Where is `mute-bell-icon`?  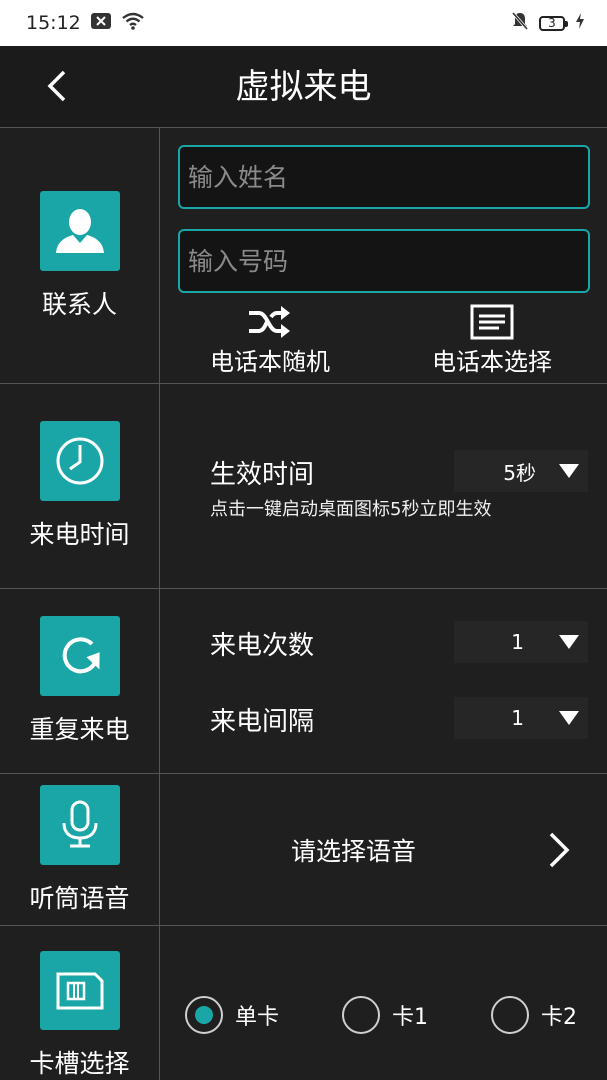
mute-bell-icon is located at coordinates (520, 23).